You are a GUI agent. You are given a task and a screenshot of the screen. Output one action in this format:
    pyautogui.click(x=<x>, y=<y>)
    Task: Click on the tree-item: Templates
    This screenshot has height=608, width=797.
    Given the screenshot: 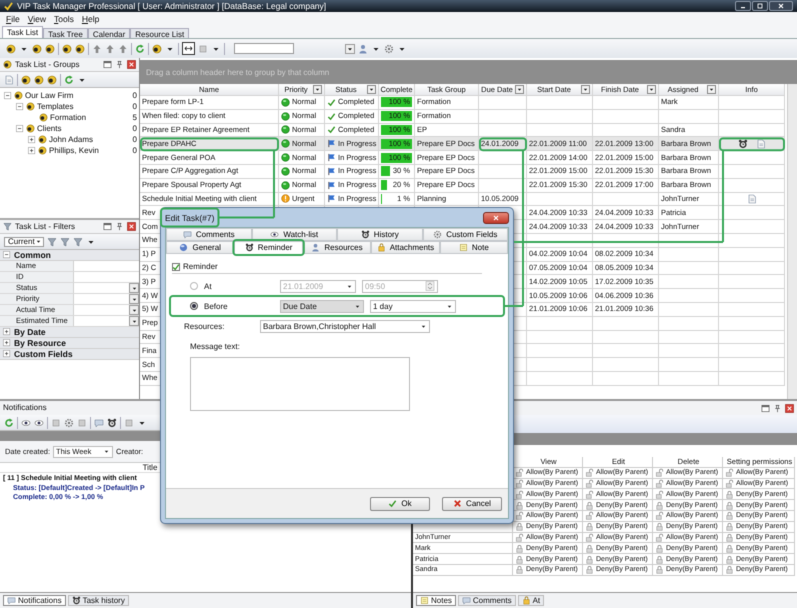 What is the action you would take?
    pyautogui.click(x=55, y=106)
    